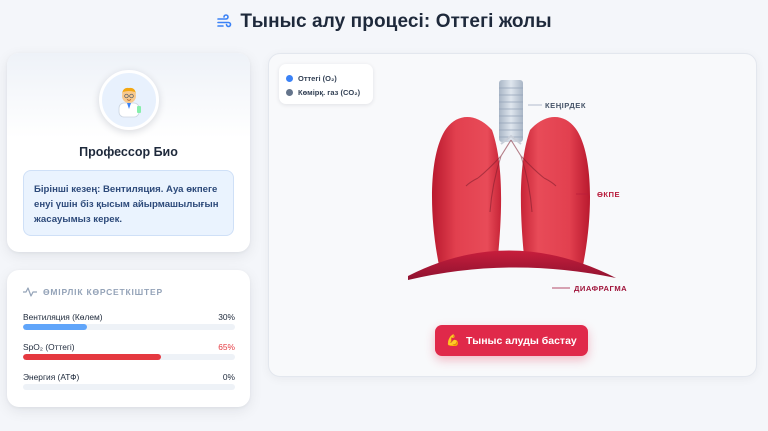  I want to click on vital-label: Энергия (АТФ), so click(51, 377).